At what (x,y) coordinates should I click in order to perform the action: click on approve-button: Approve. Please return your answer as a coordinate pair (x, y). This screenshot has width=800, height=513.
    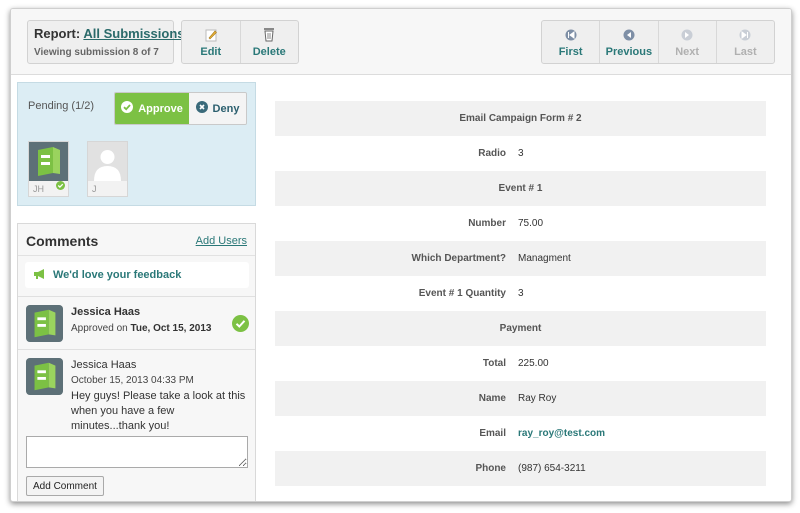
    Looking at the image, I should click on (152, 108).